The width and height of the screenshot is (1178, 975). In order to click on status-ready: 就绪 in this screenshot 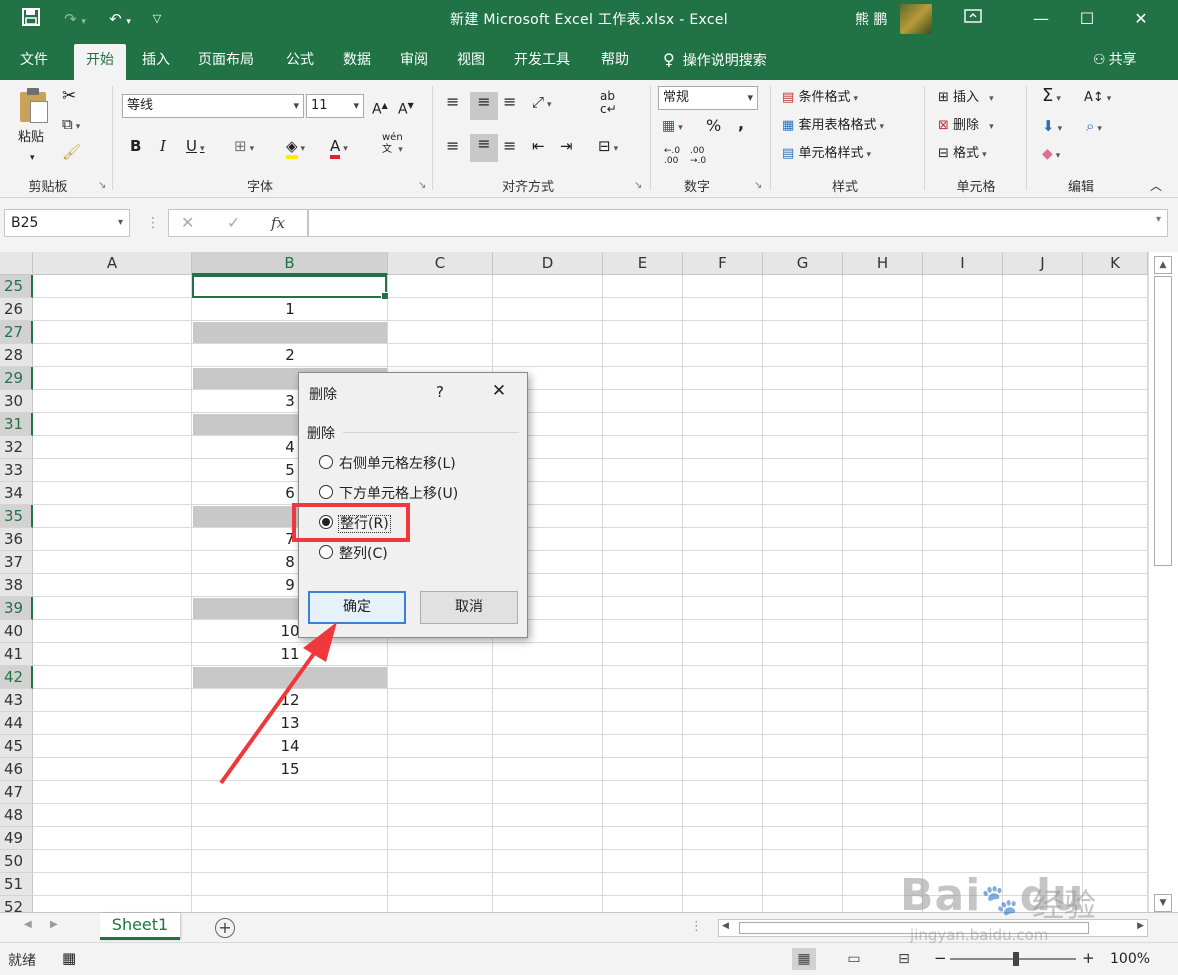, I will do `click(22, 961)`.